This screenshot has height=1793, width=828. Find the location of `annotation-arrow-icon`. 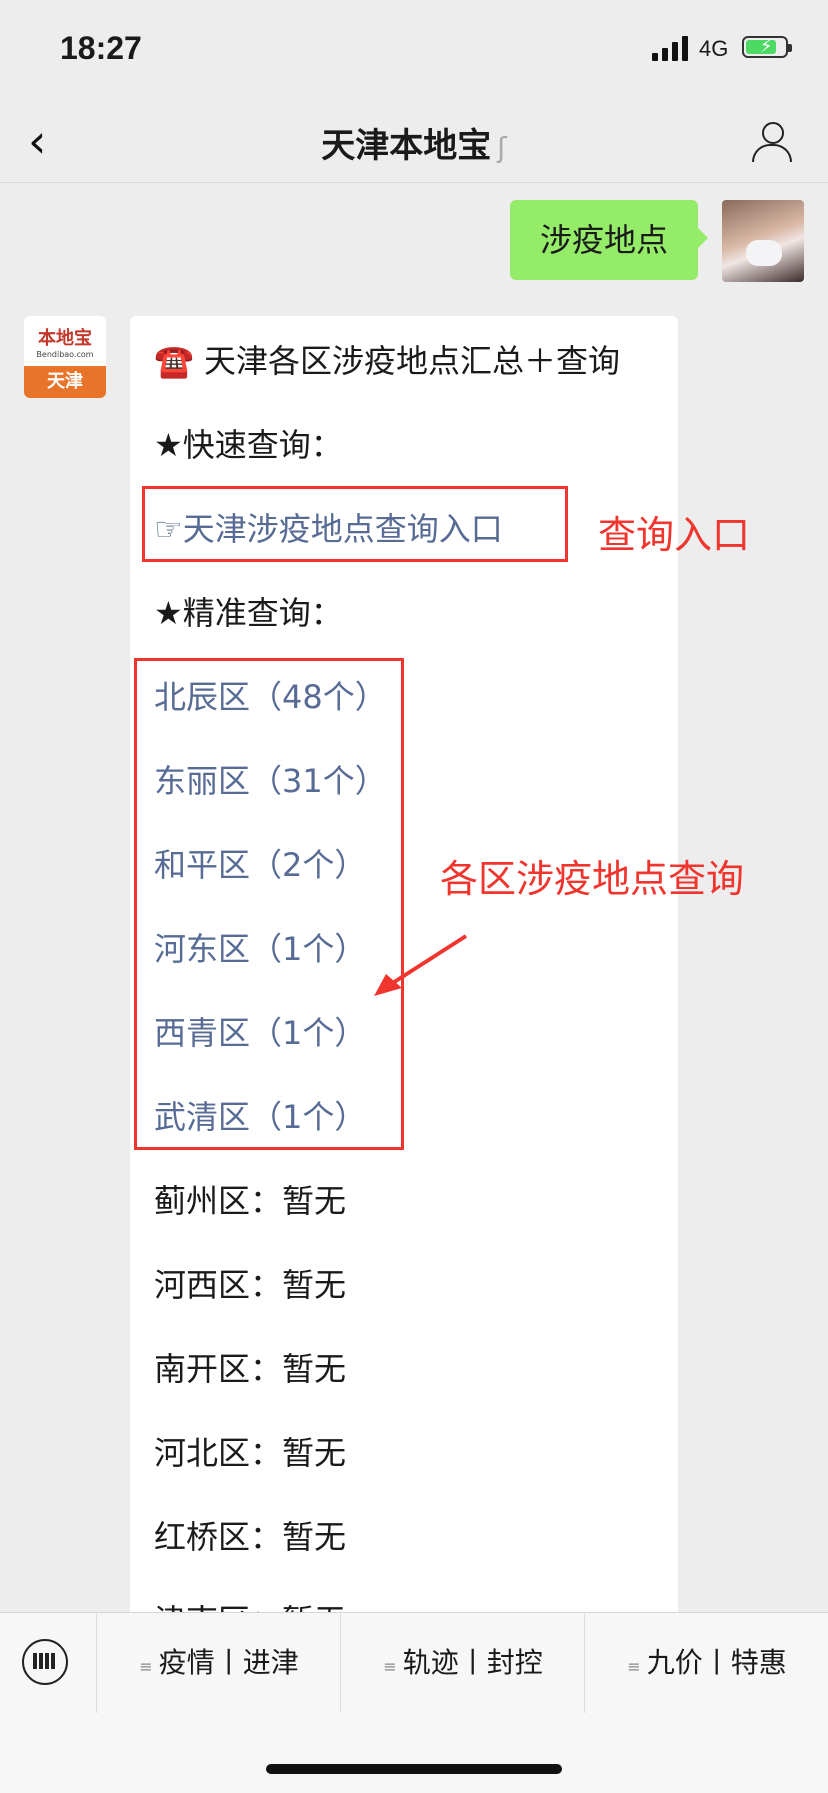

annotation-arrow-icon is located at coordinates (421, 965).